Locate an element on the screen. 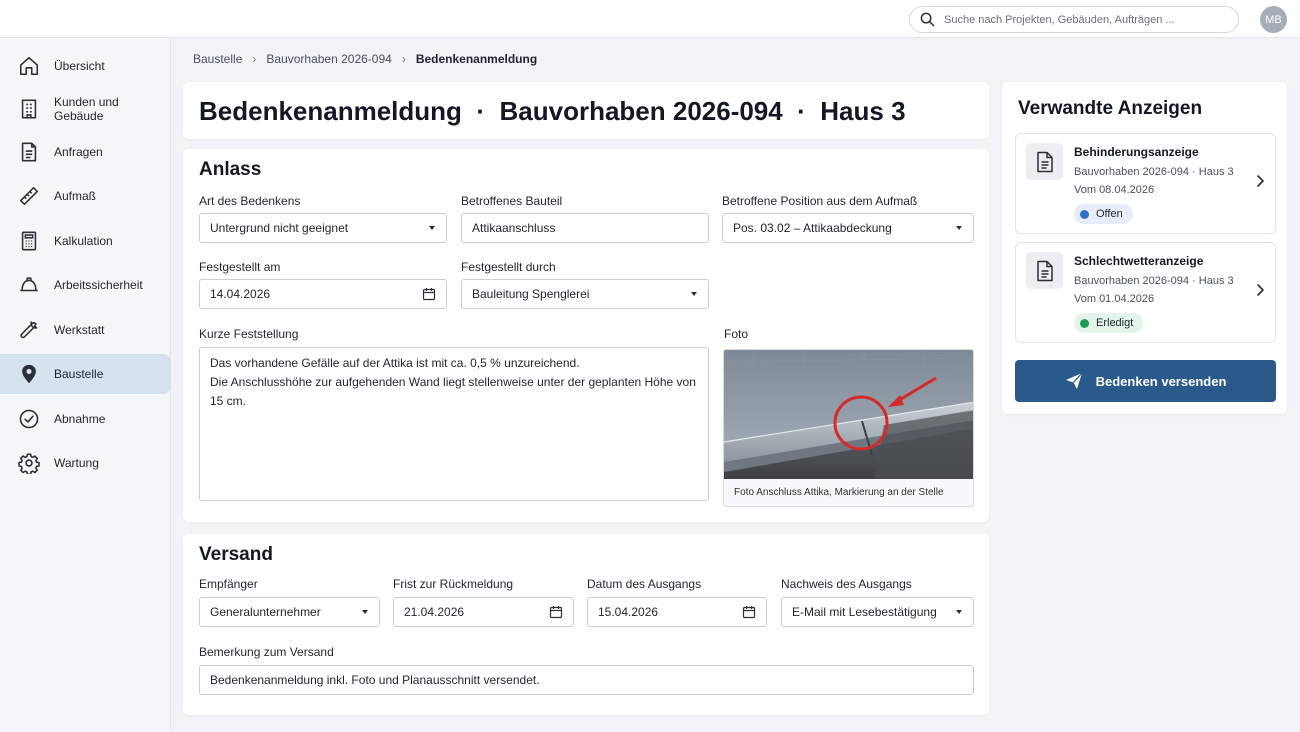 This screenshot has height=732, width=1300. paper-plane-icon is located at coordinates (1074, 380).